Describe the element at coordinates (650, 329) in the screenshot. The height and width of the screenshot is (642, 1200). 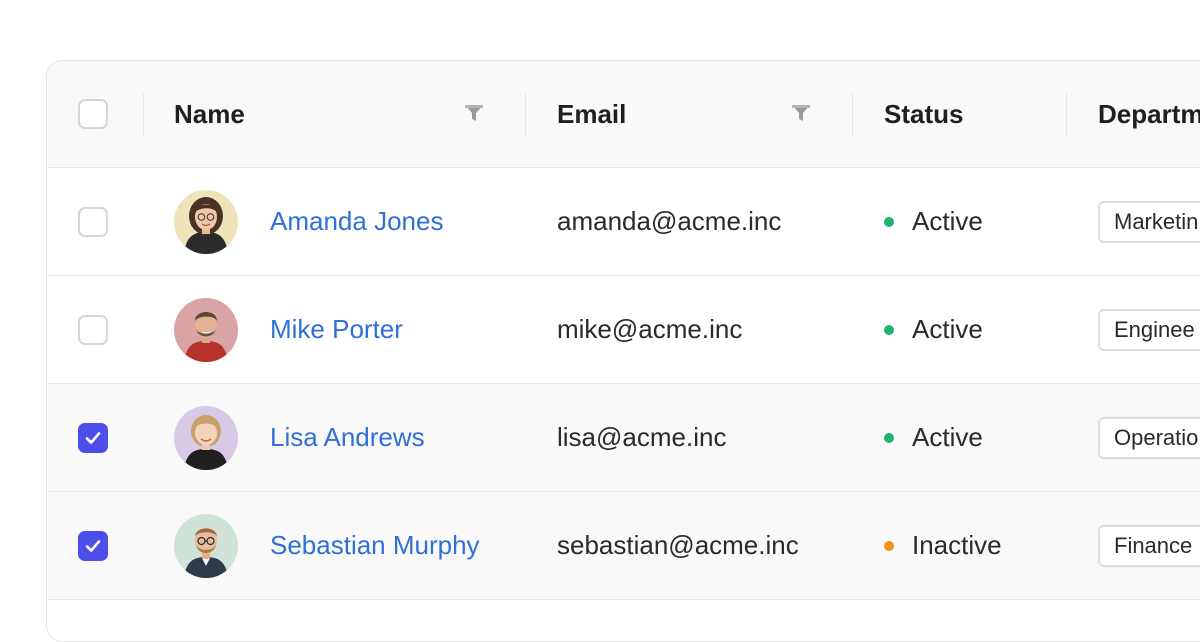
I see `user-email: mike@acme.inc` at that location.